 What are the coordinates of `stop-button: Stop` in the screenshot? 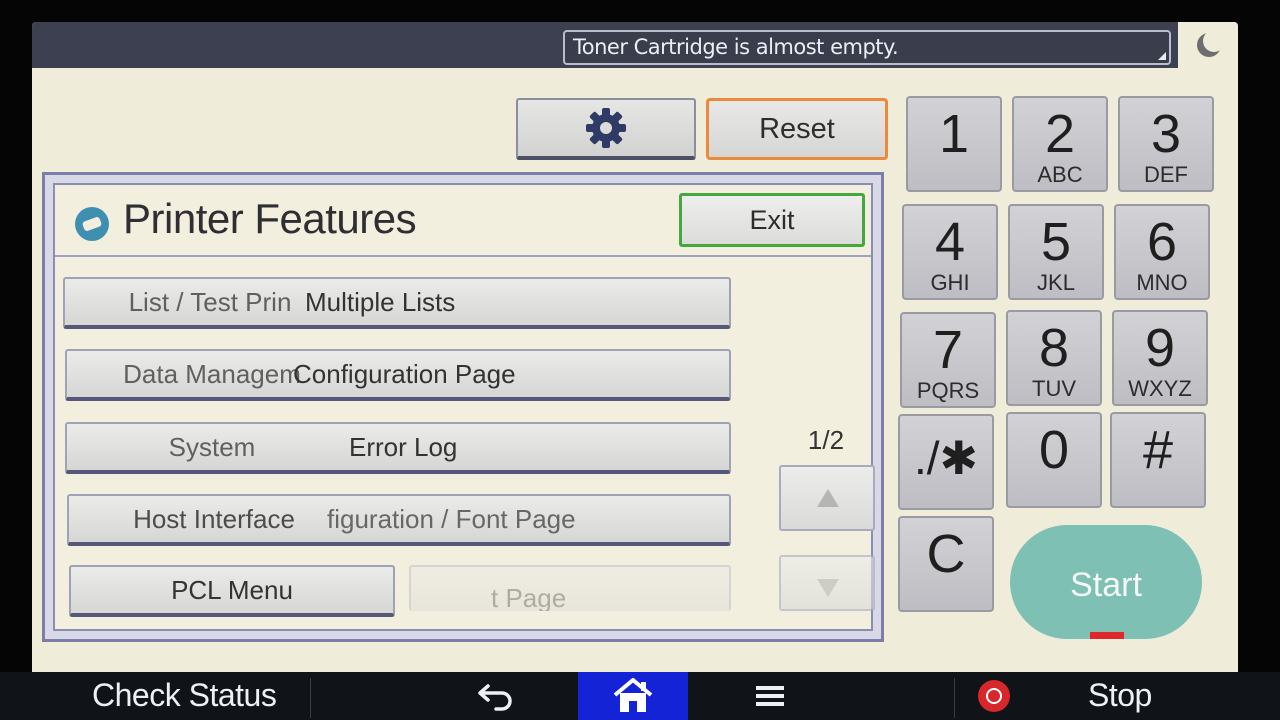 It's located at (1120, 696).